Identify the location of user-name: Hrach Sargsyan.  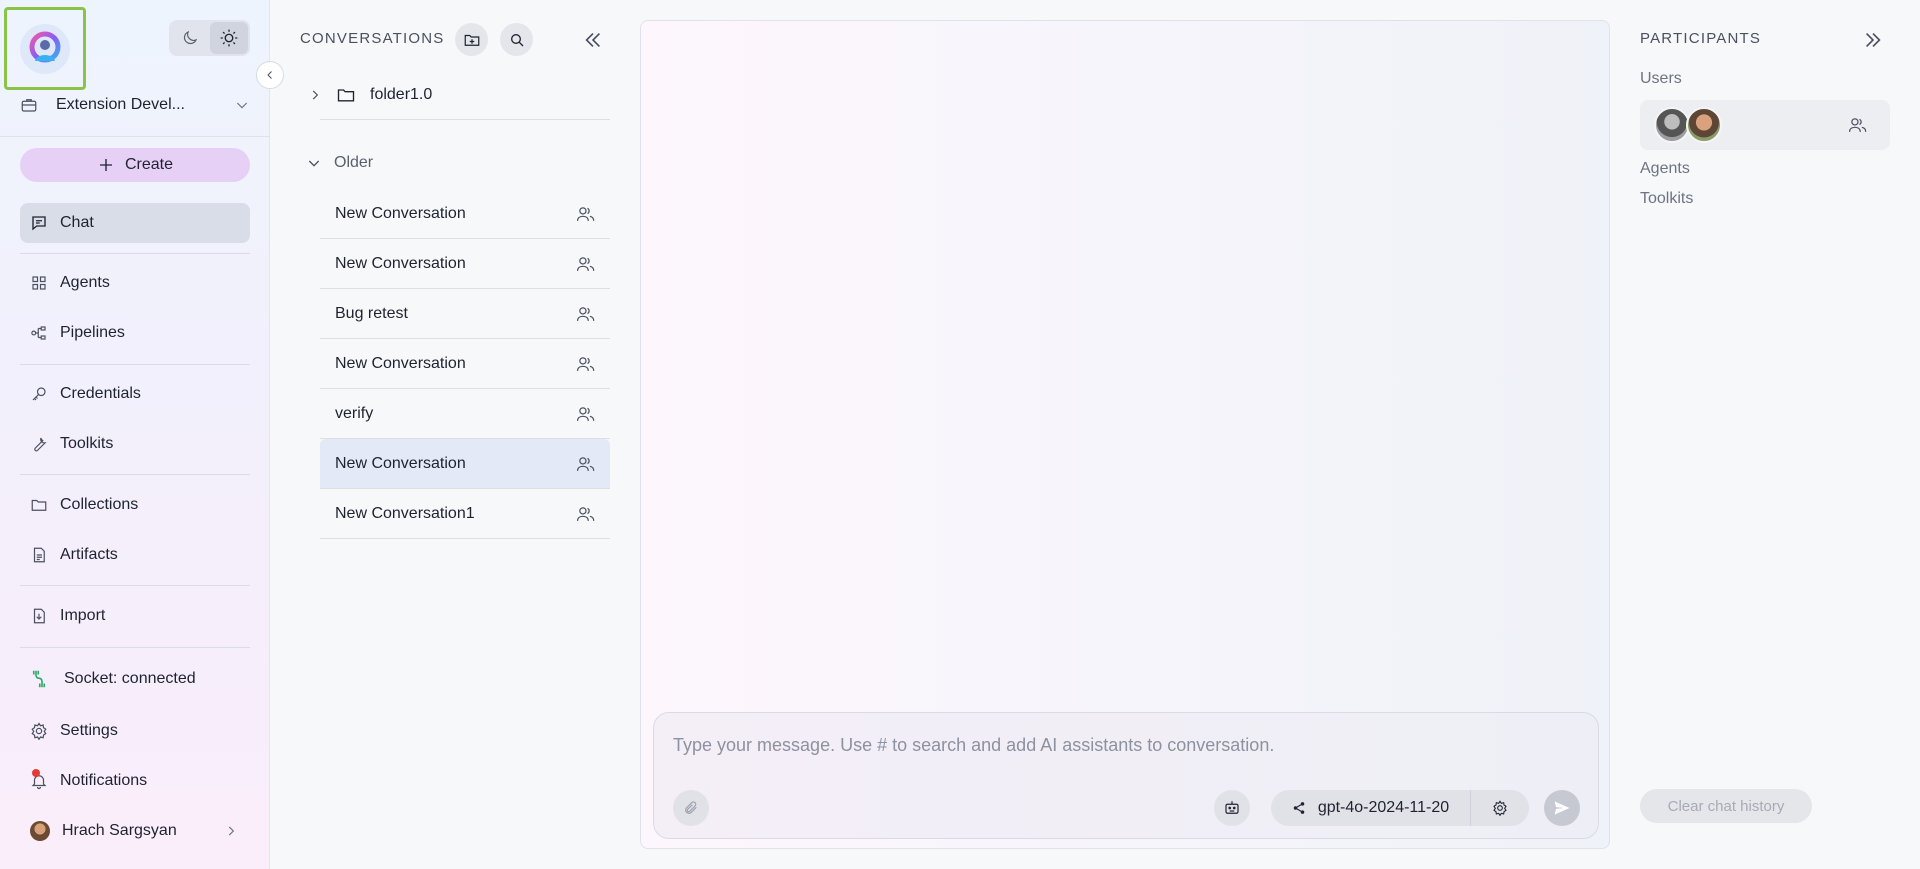
(119, 830).